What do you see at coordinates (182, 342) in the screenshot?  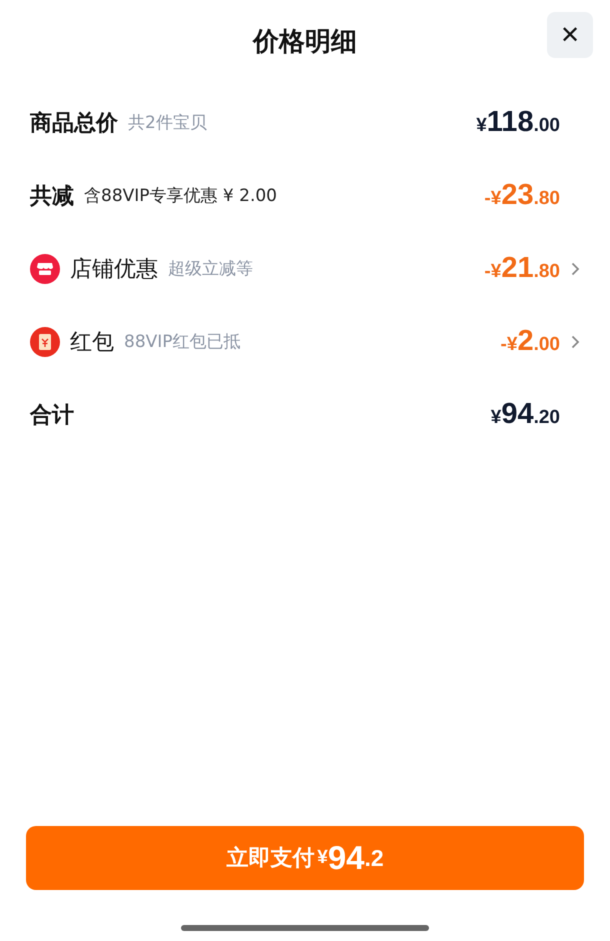 I see `row-note: 88VIP红包已抵` at bounding box center [182, 342].